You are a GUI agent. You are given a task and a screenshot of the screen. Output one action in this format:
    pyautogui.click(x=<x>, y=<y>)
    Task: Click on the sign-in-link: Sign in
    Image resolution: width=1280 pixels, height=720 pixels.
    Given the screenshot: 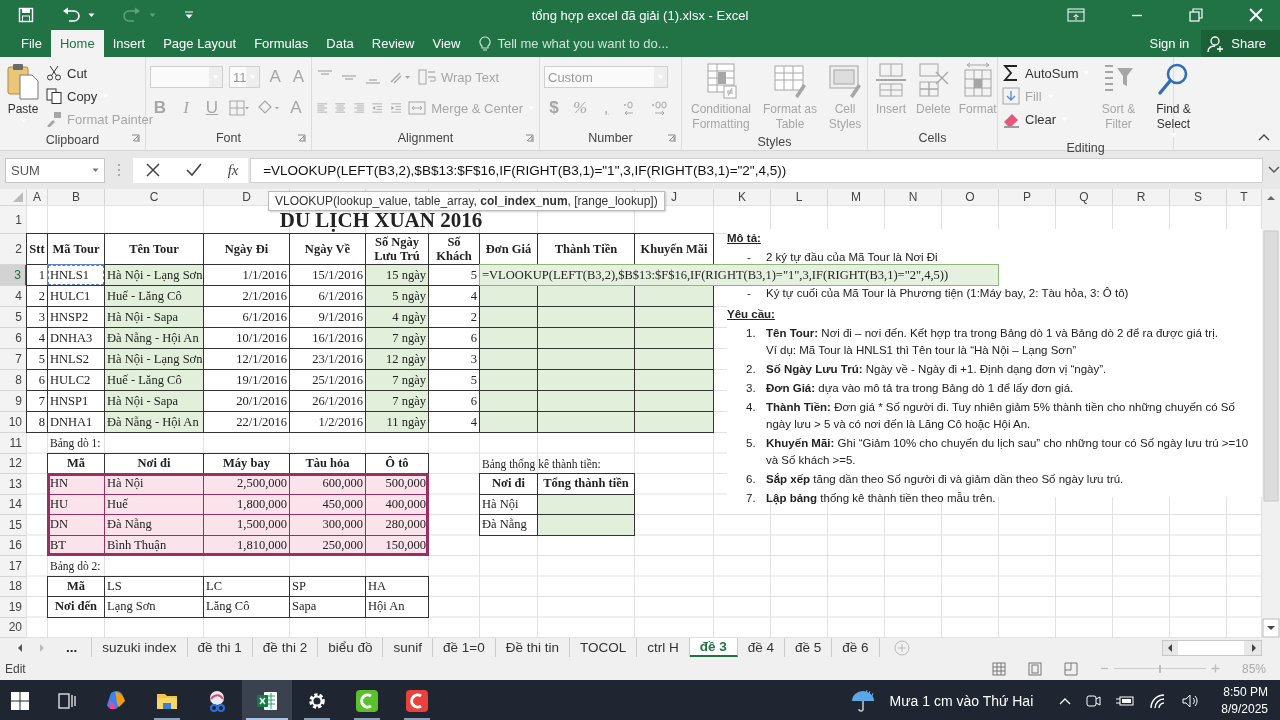 What is the action you would take?
    pyautogui.click(x=1169, y=43)
    